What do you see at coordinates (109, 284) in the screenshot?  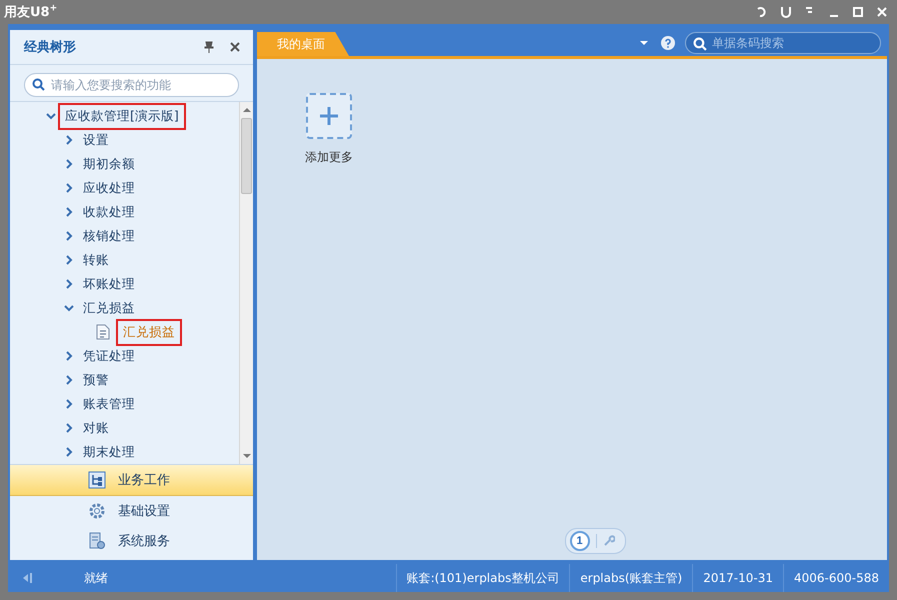 I see `tree-item: 坏账处理` at bounding box center [109, 284].